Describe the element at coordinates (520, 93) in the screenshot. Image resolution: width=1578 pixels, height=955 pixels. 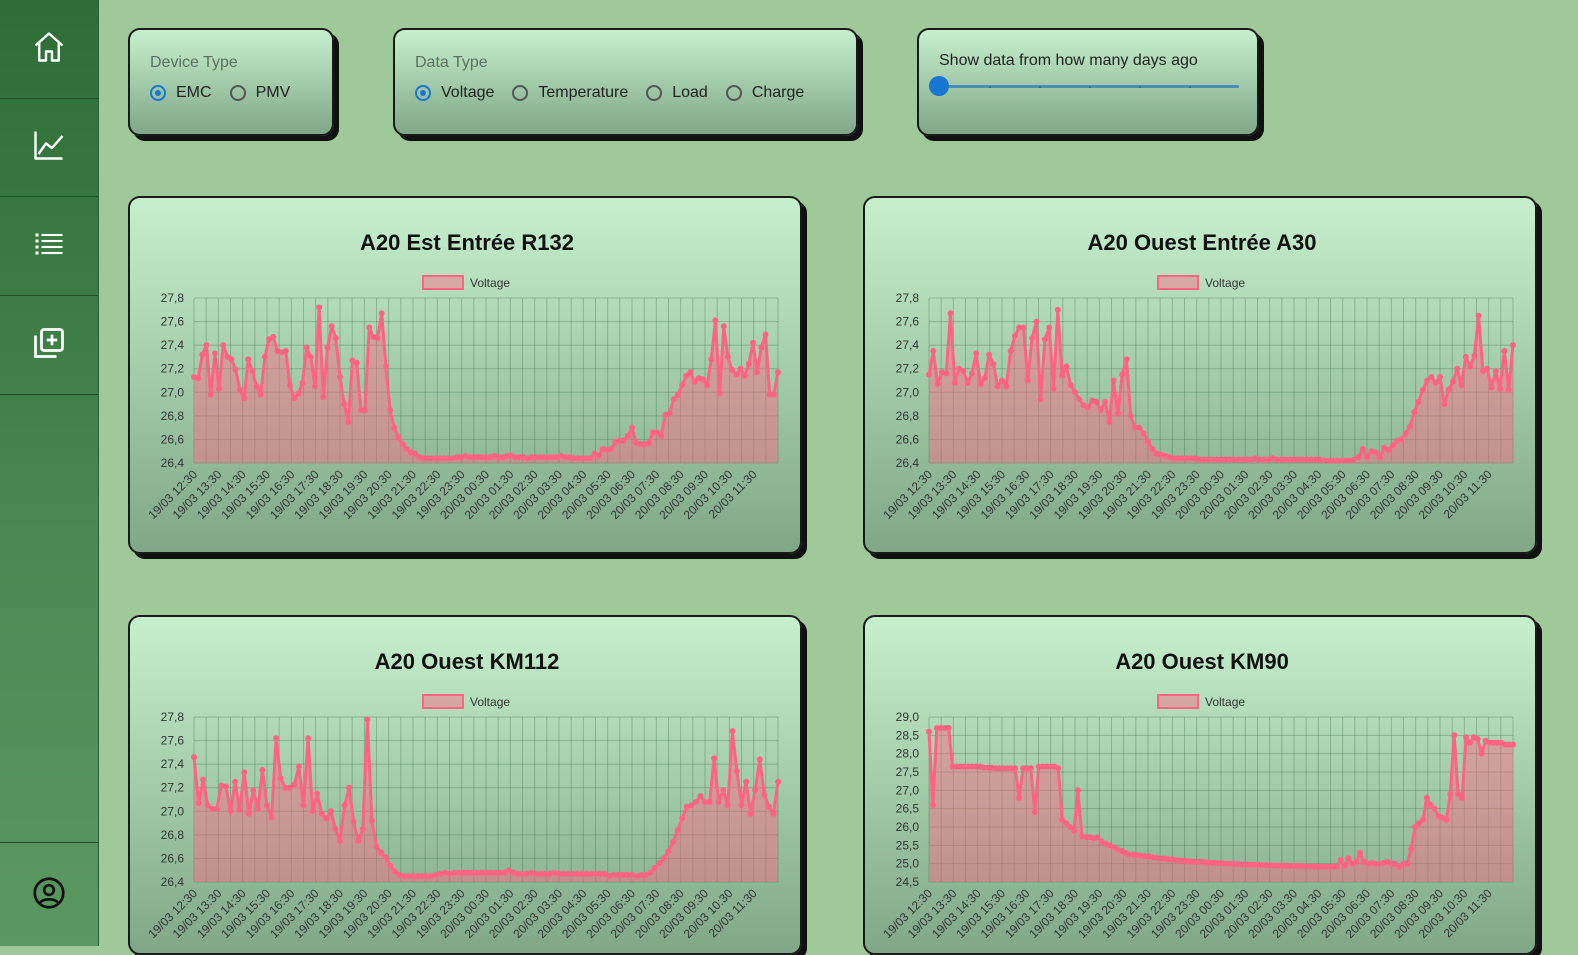
I see `radio-temperature-indicator` at that location.